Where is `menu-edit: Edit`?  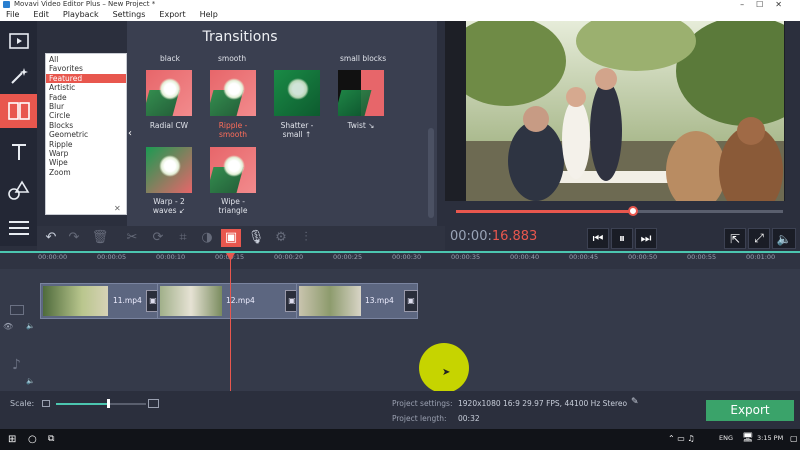
menu-edit: Edit is located at coordinates (41, 15).